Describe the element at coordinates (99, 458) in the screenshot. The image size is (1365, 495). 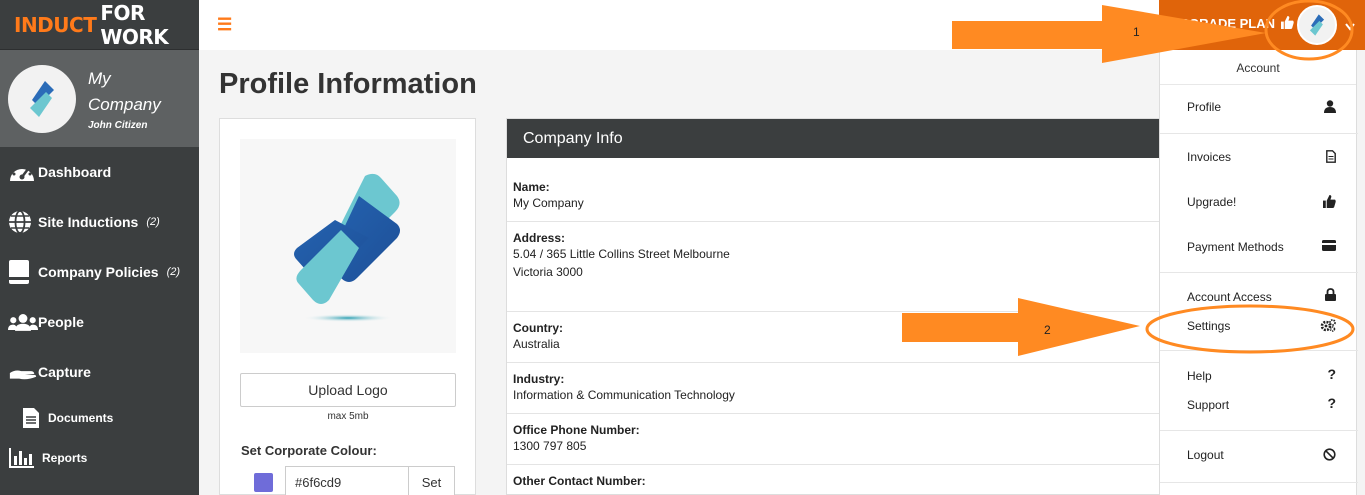
I see `sidebar-item-reports: Reports` at that location.